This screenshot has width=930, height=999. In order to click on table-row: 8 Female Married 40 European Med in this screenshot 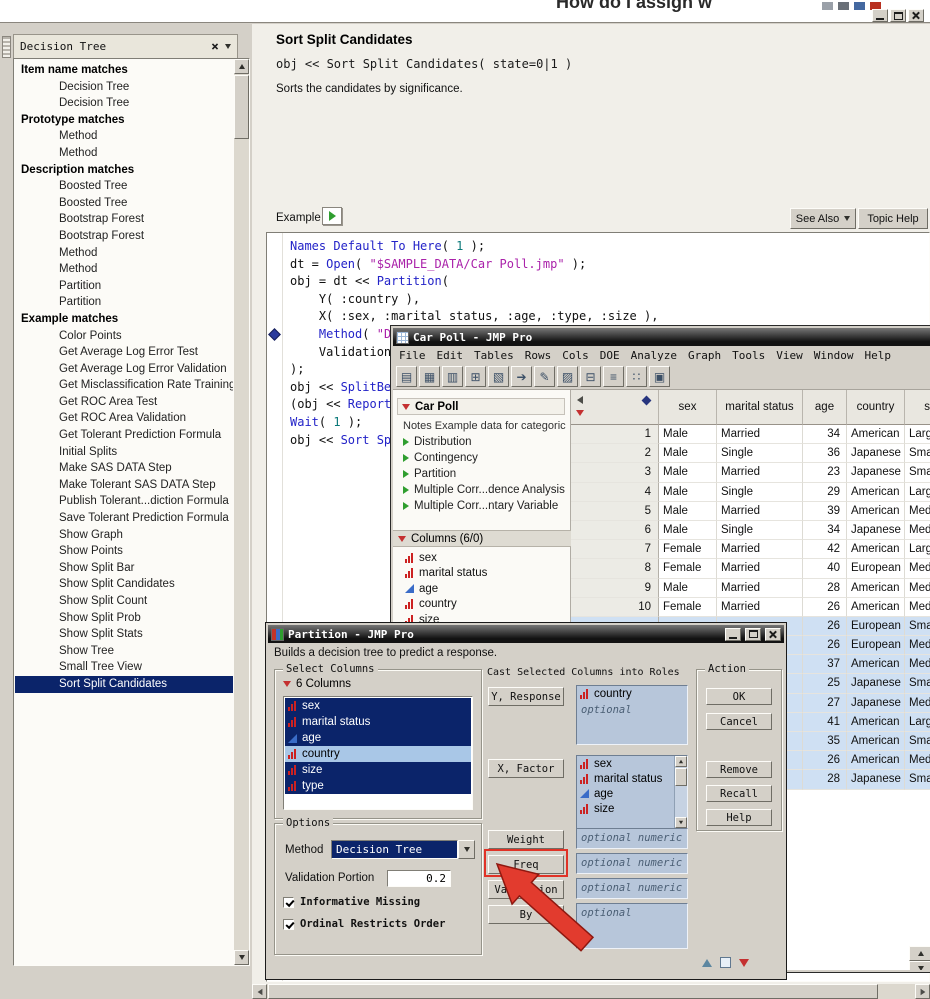, I will do `click(750, 569)`.